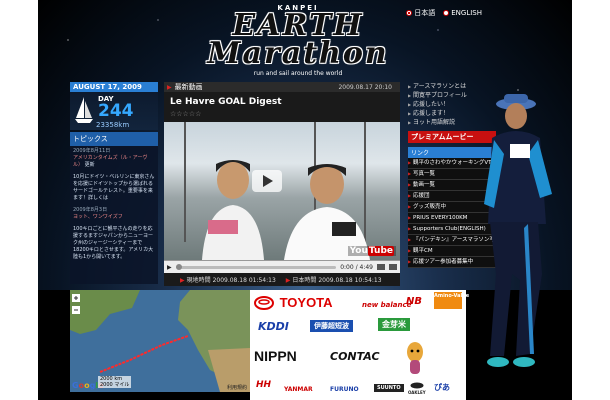 The image size is (610, 400). I want to click on map-graphic, so click(160, 341).